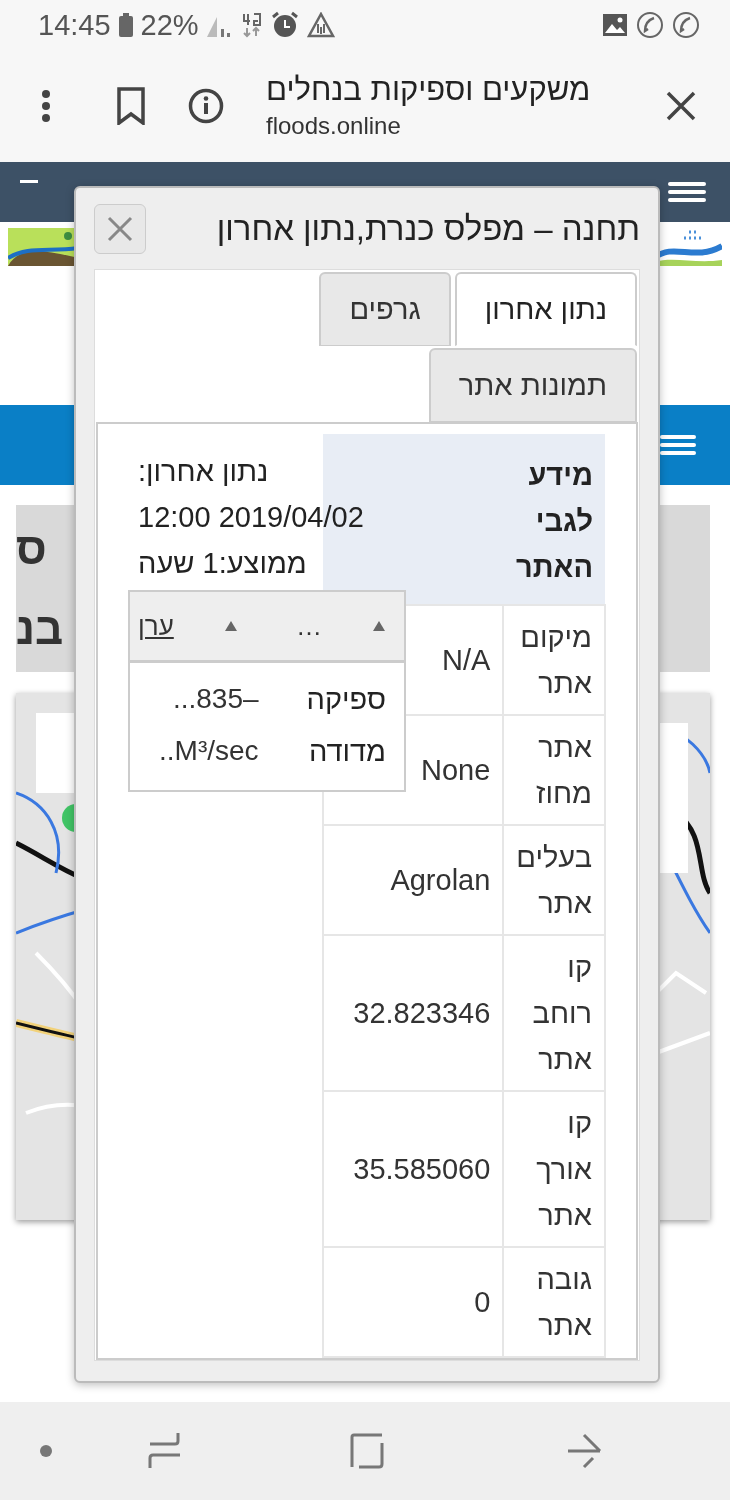  I want to click on tab: נתון אחרון, so click(545, 309).